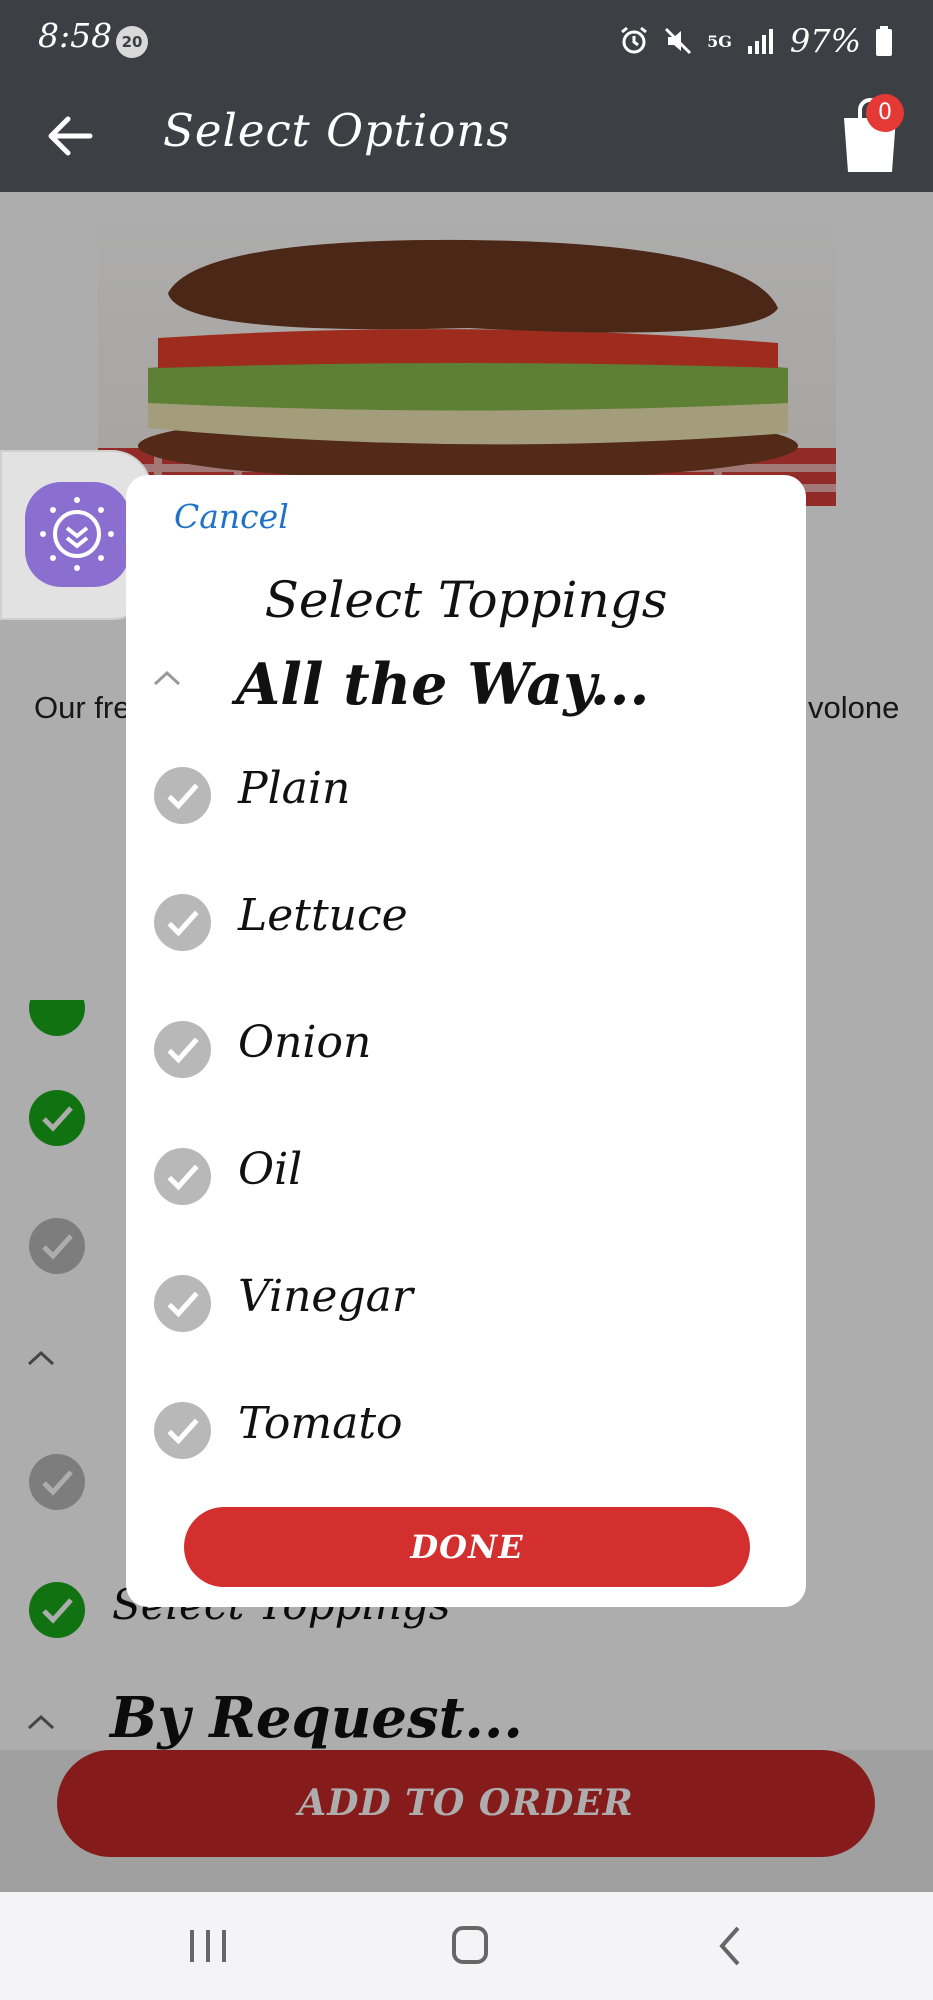 The width and height of the screenshot is (933, 2000). What do you see at coordinates (337, 130) in the screenshot?
I see `page-title: Select Options` at bounding box center [337, 130].